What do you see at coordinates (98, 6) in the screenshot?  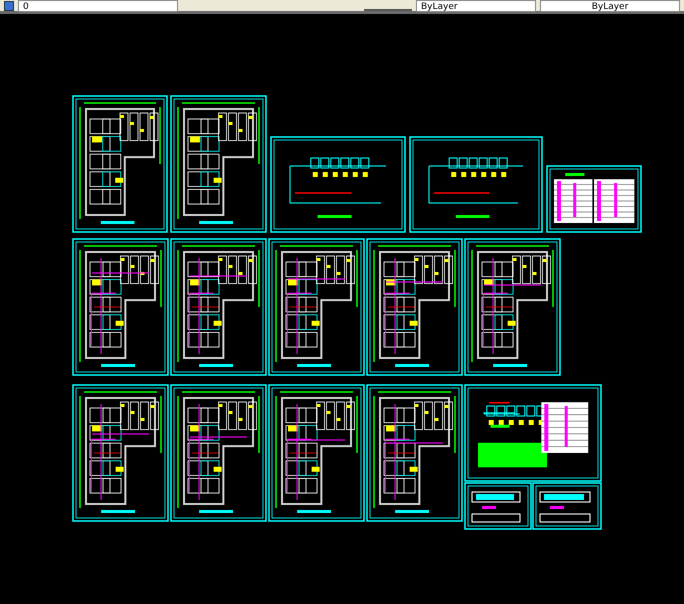 I see `layer-dropdown: 0` at bounding box center [98, 6].